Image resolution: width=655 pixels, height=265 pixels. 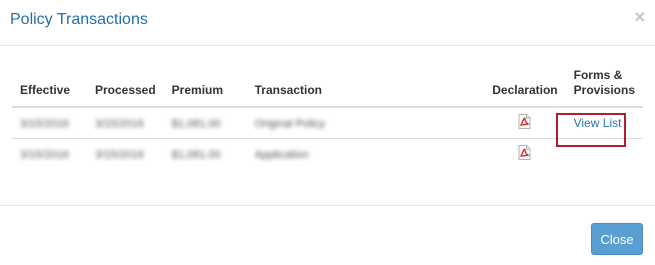 What do you see at coordinates (125, 88) in the screenshot?
I see `header-processed: Processed` at bounding box center [125, 88].